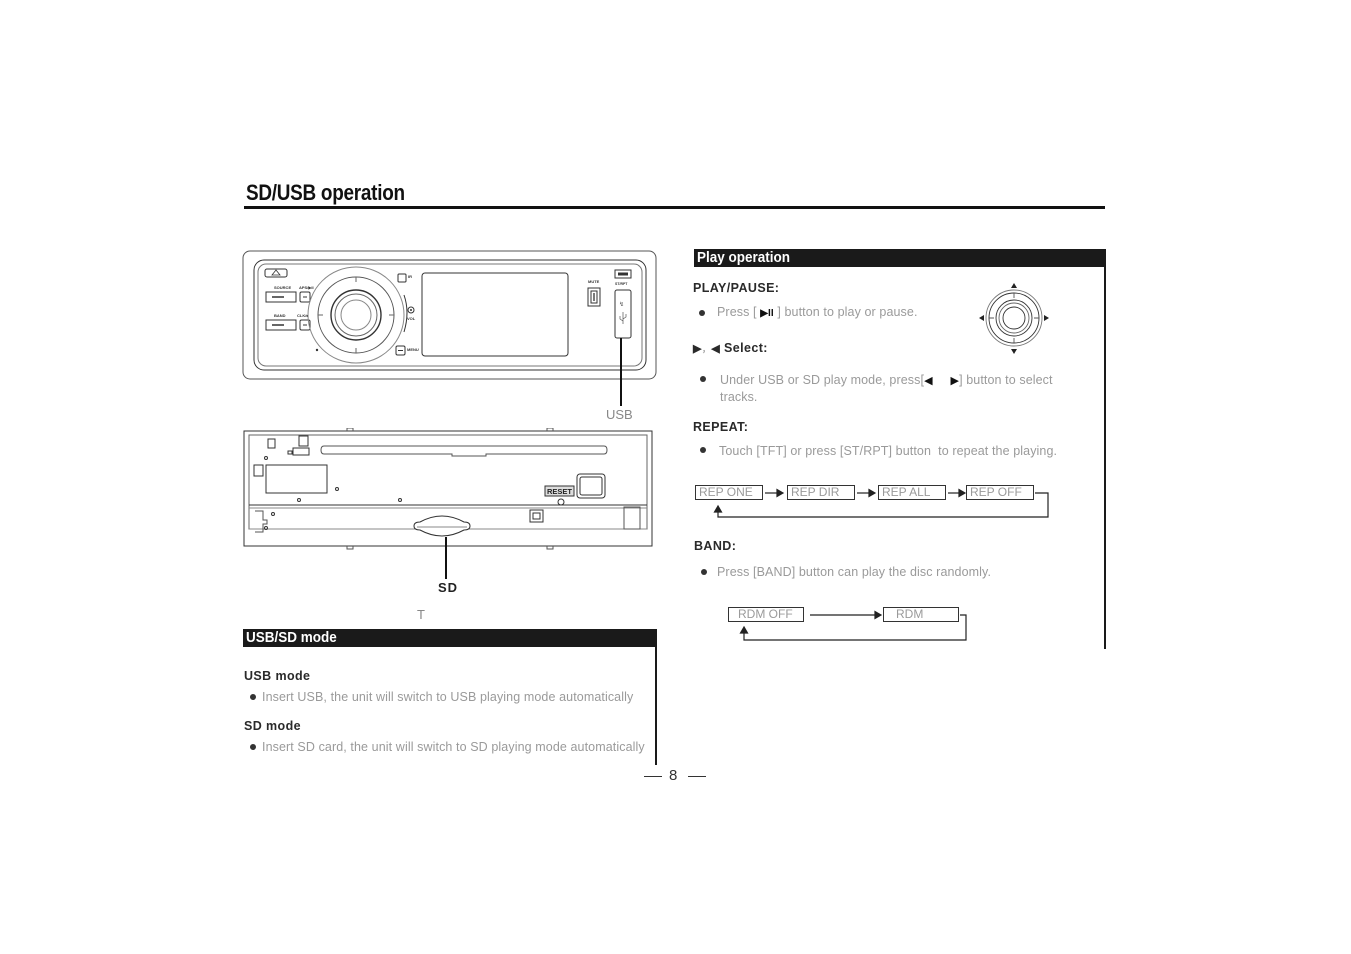 This screenshot has width=1351, height=954. I want to click on band-flow-arrows, so click(853, 625).